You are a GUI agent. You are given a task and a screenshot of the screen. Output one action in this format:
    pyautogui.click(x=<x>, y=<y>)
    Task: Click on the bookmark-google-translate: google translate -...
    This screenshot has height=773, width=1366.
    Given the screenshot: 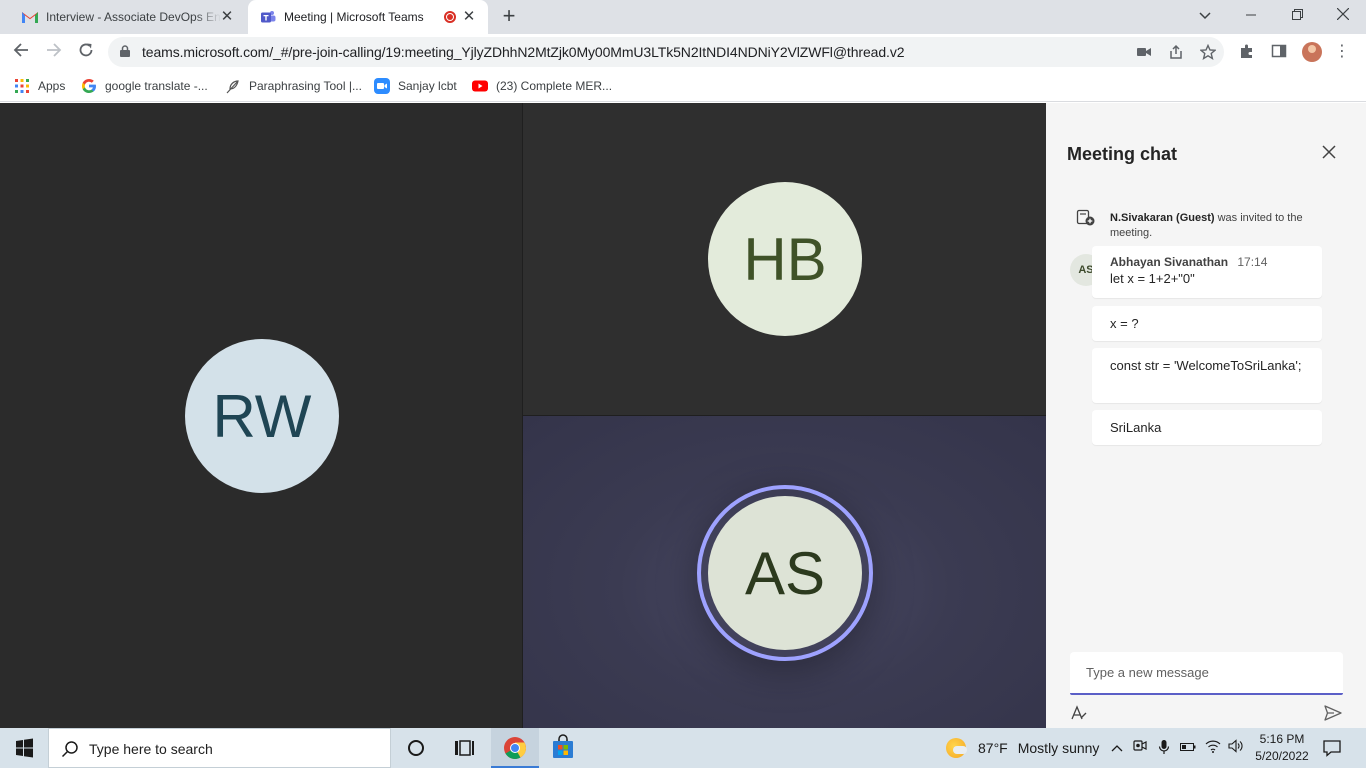 What is the action you would take?
    pyautogui.click(x=144, y=86)
    